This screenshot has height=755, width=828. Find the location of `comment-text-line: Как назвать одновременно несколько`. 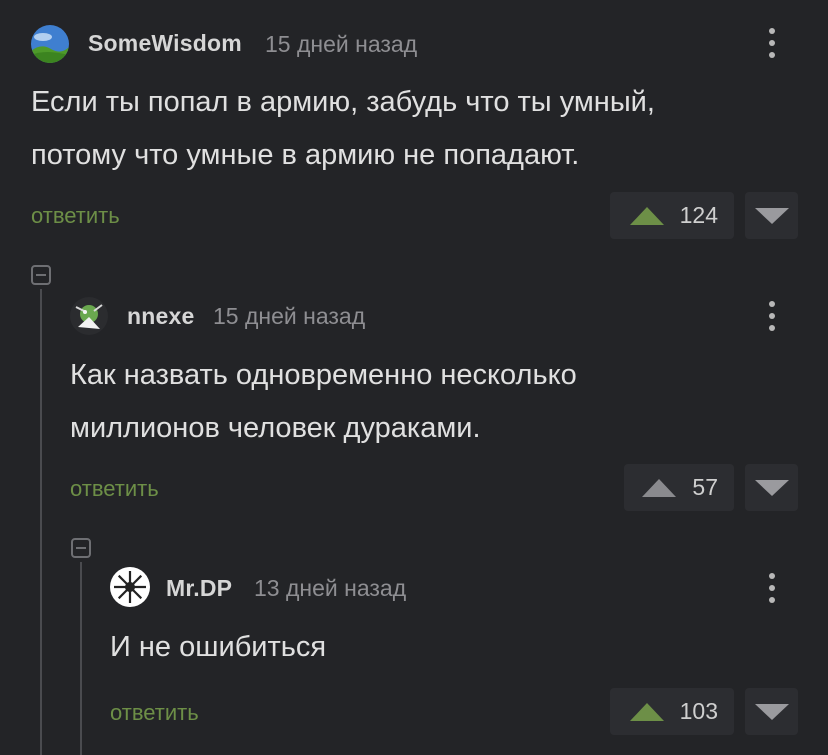

comment-text-line: Как назвать одновременно несколько is located at coordinates (323, 375).